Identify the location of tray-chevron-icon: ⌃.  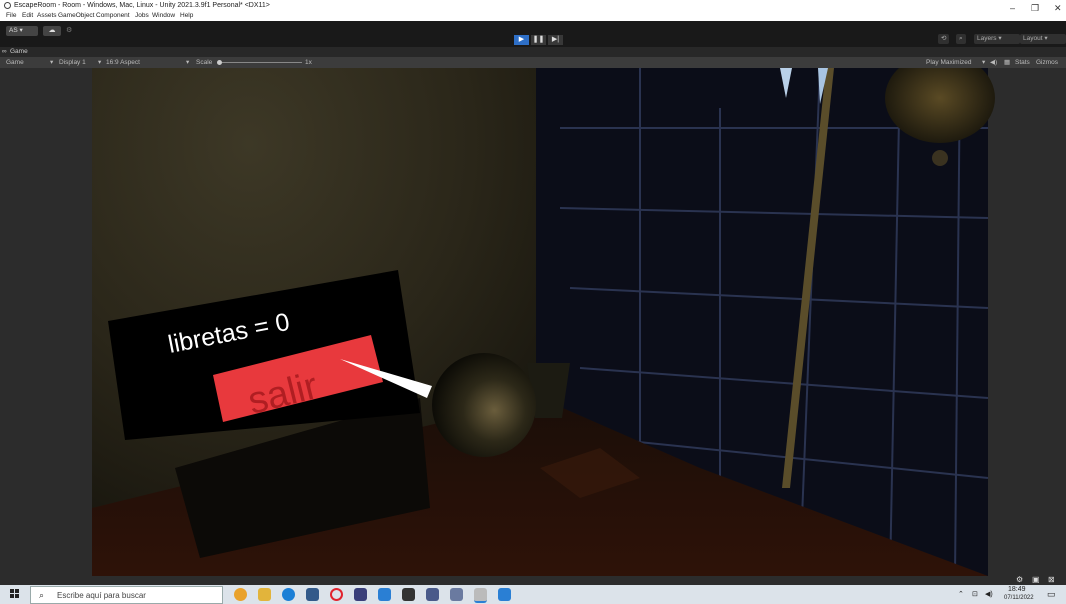
(961, 594).